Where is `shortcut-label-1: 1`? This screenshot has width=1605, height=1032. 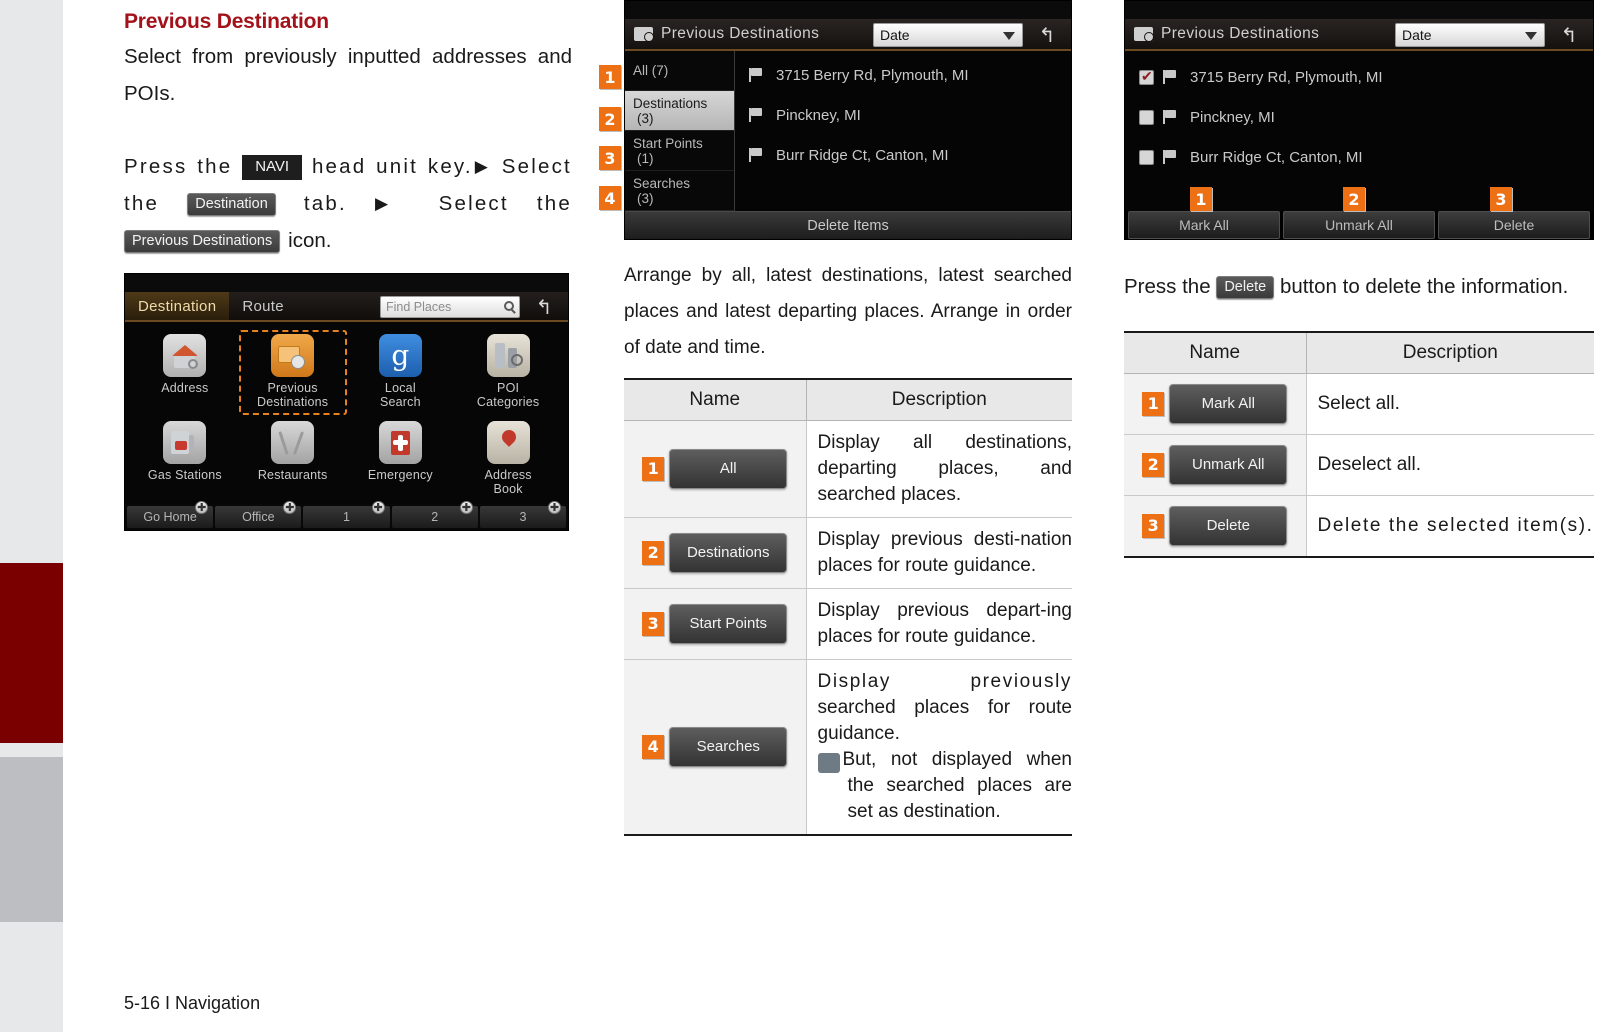 shortcut-label-1: 1 is located at coordinates (346, 517).